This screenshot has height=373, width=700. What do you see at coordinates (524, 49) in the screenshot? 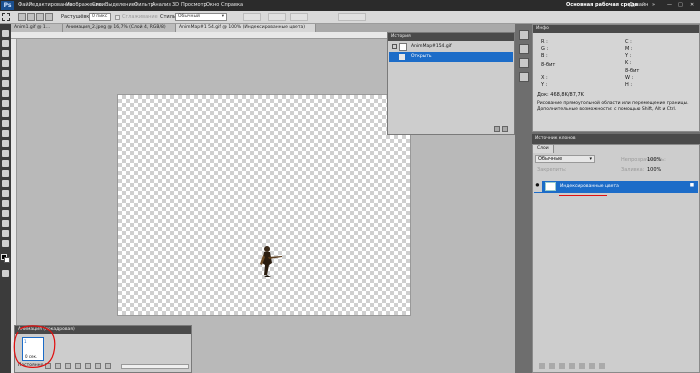
I see `actions-panel-icon` at bounding box center [524, 49].